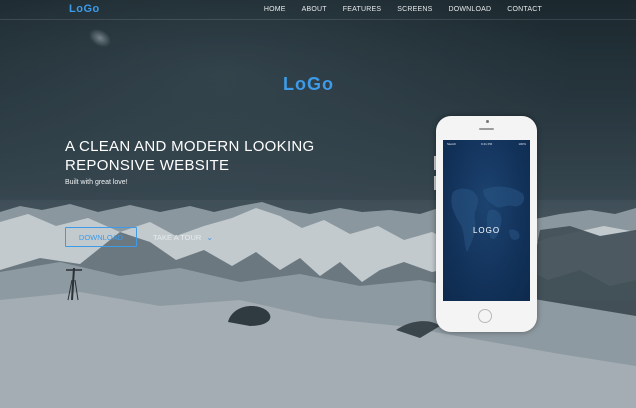 The height and width of the screenshot is (408, 636). I want to click on nav-item-contact: CONTACT, so click(524, 9).